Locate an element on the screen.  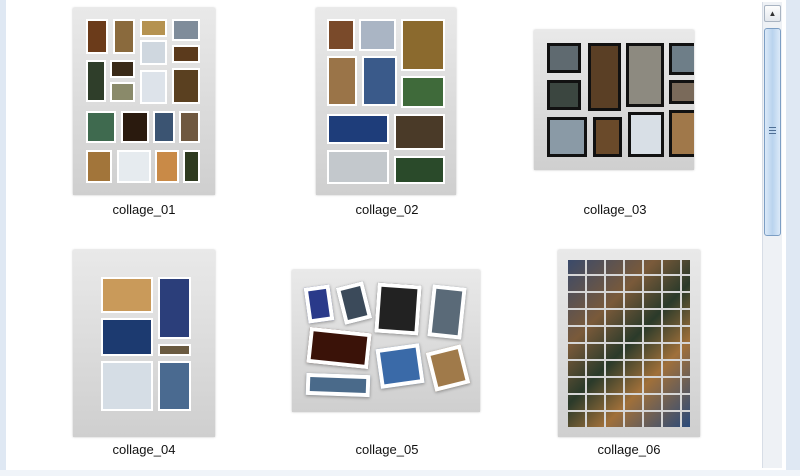
scroll-up-button: ▲ is located at coordinates (772, 13).